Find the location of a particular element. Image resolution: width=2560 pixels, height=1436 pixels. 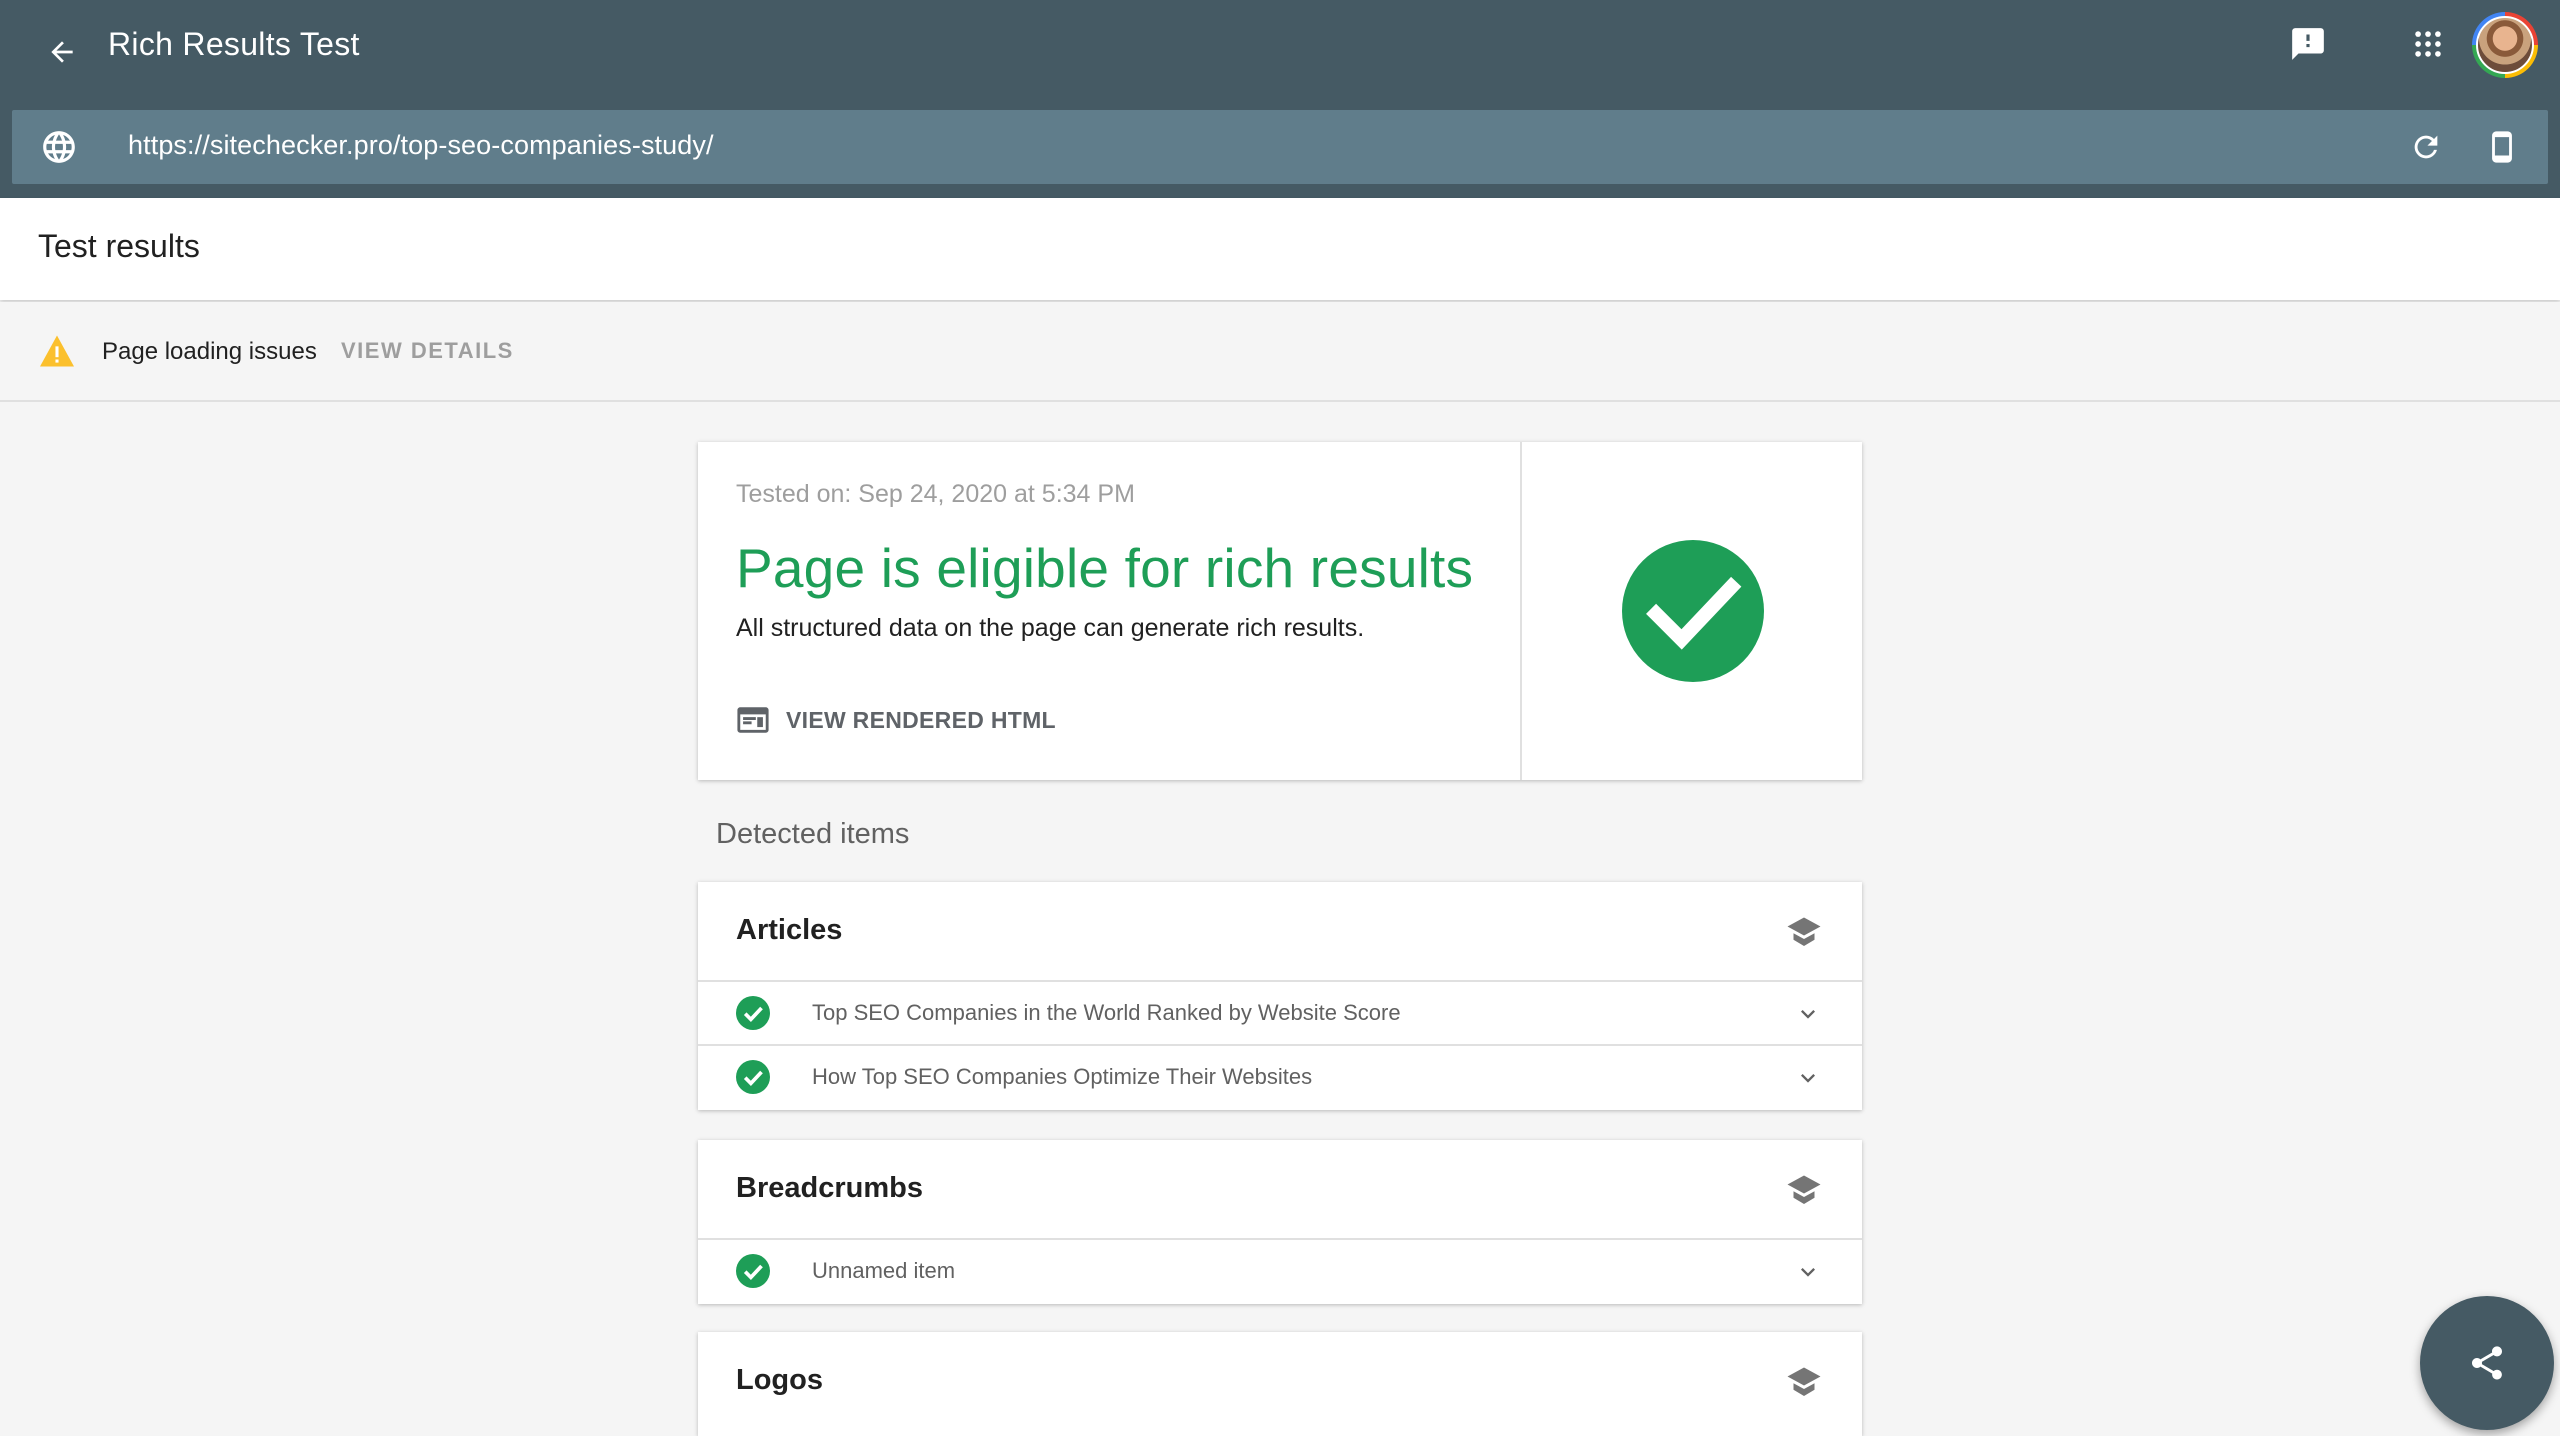

card-title: Breadcrumbs is located at coordinates (829, 1188).